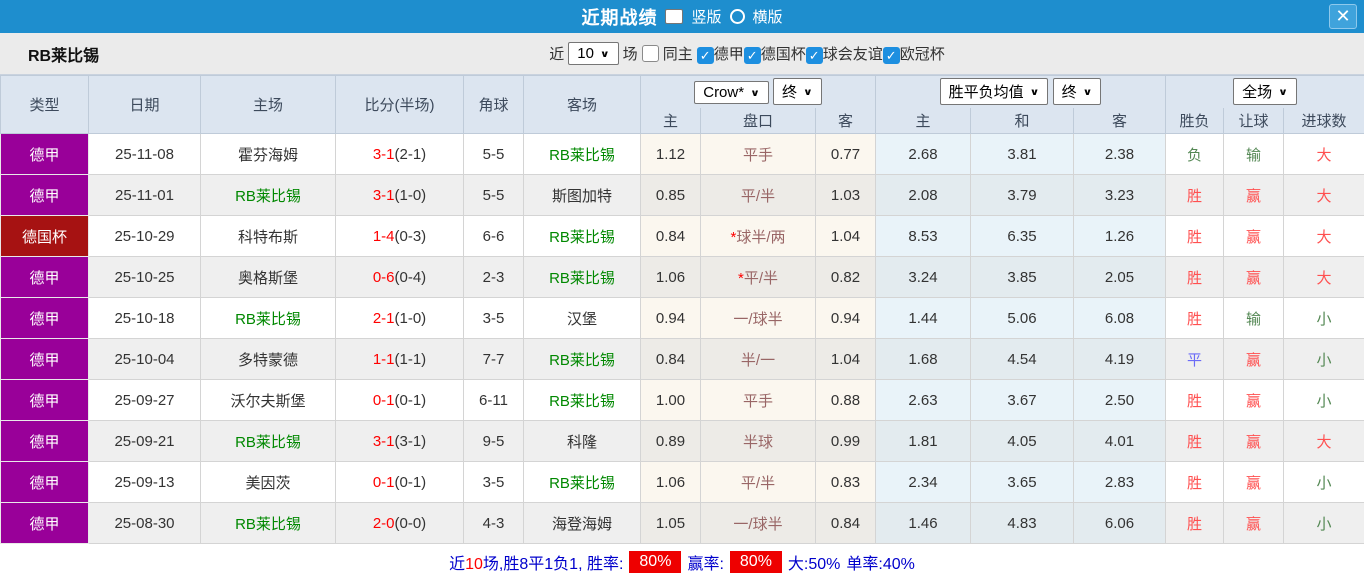 This screenshot has height=578, width=1364. Describe the element at coordinates (1119, 236) in the screenshot. I see `avg-away-cell: 1.26` at that location.